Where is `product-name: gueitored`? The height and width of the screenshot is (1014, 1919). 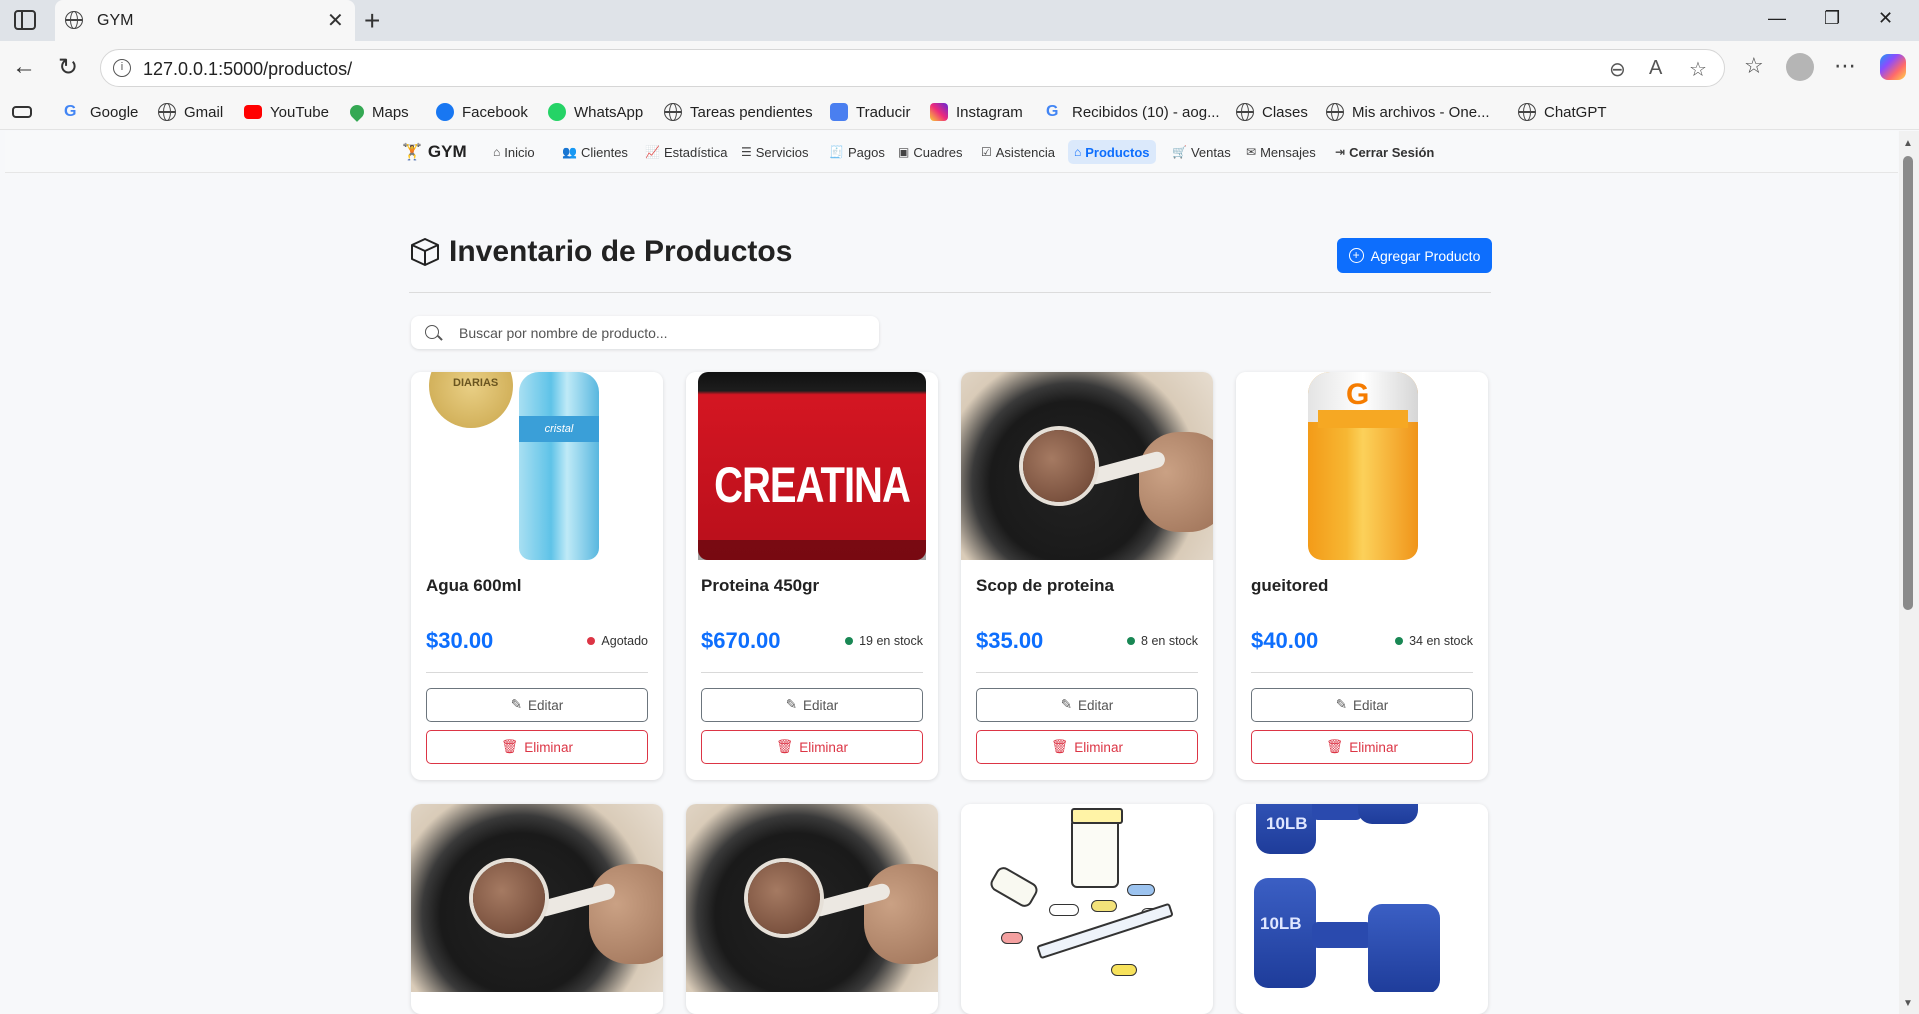 product-name: gueitored is located at coordinates (1290, 585).